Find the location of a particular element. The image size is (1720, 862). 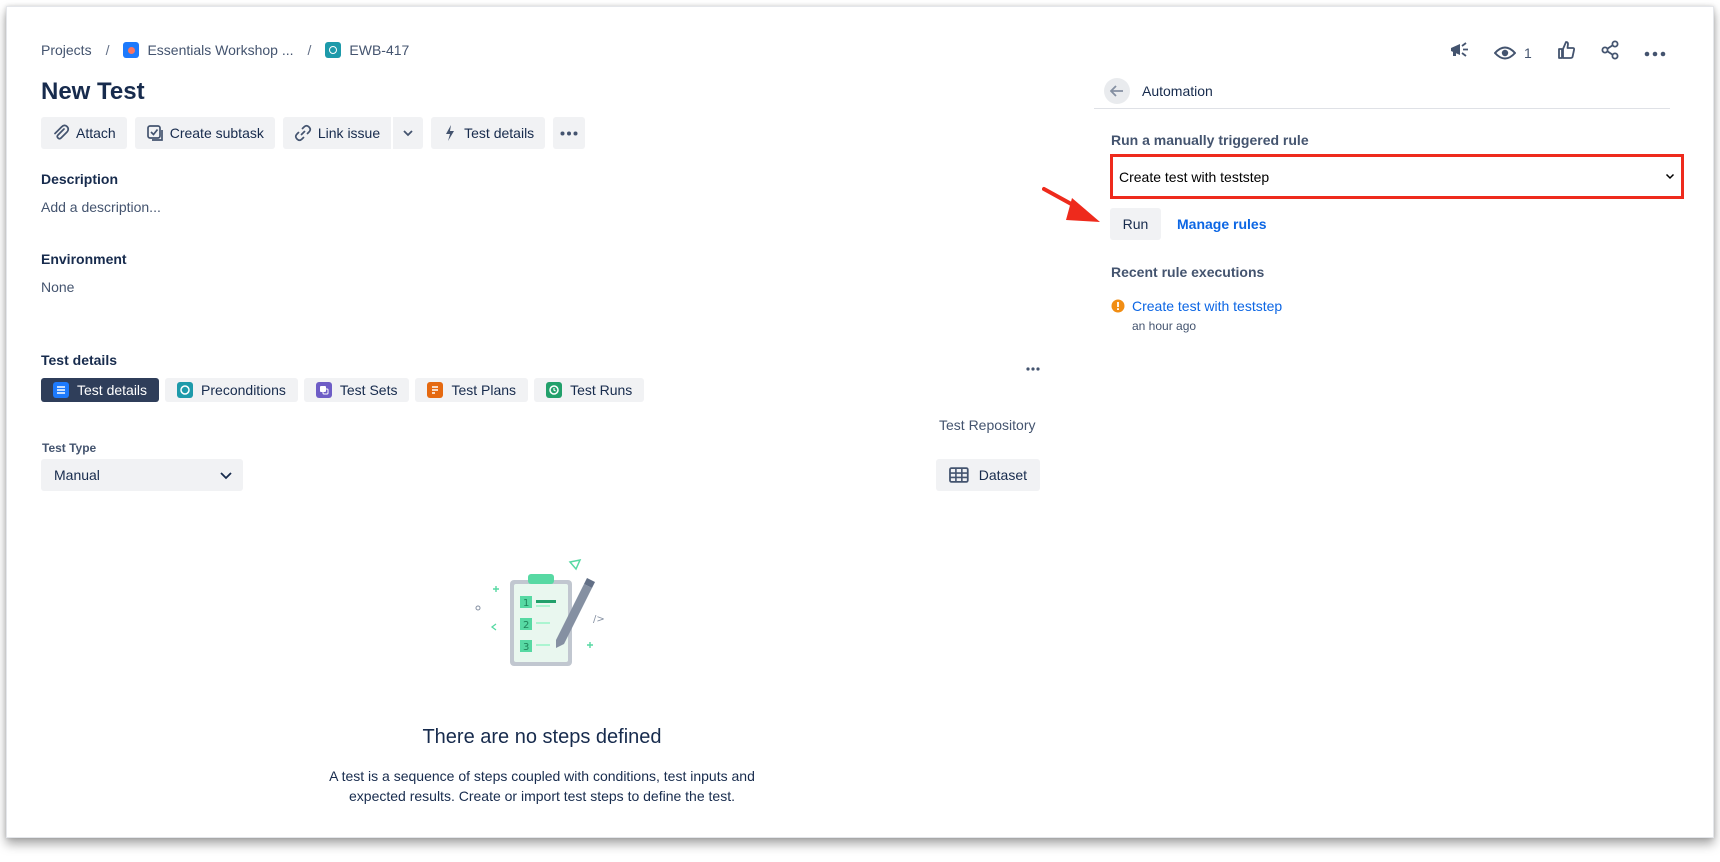

recent-execution-link: Create test with teststep is located at coordinates (1207, 306).